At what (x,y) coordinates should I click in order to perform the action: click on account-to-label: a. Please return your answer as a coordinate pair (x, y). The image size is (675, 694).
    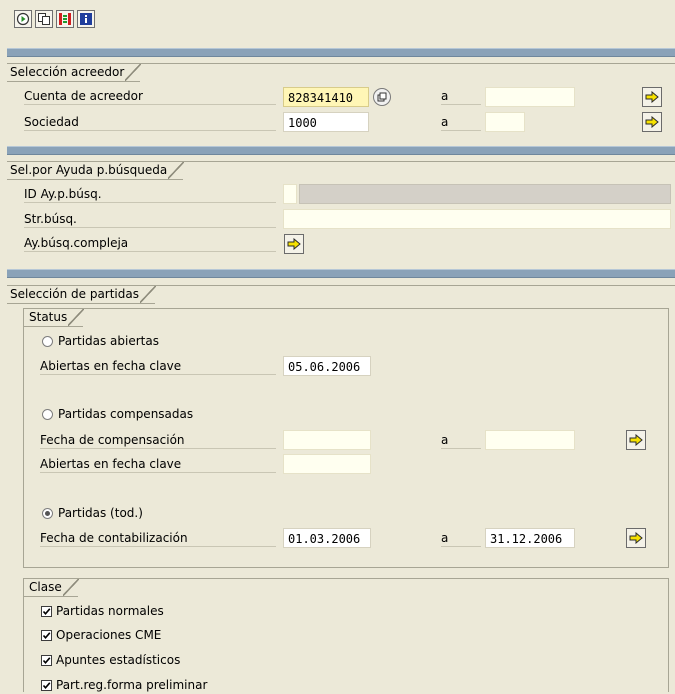
    Looking at the image, I should click on (461, 96).